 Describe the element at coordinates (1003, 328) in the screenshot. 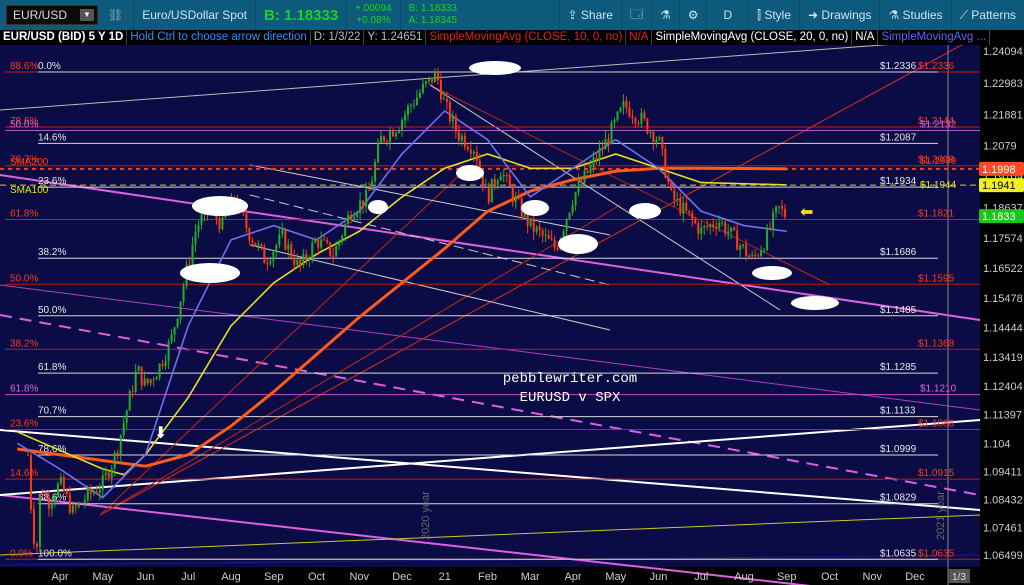

I see `price-tick-label: 1.14444` at that location.